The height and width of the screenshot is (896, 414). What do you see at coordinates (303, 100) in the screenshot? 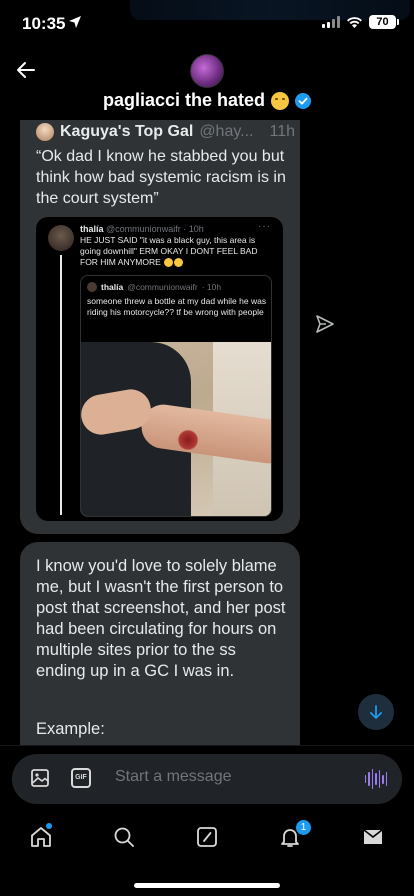
I see `verified-badge-icon` at bounding box center [303, 100].